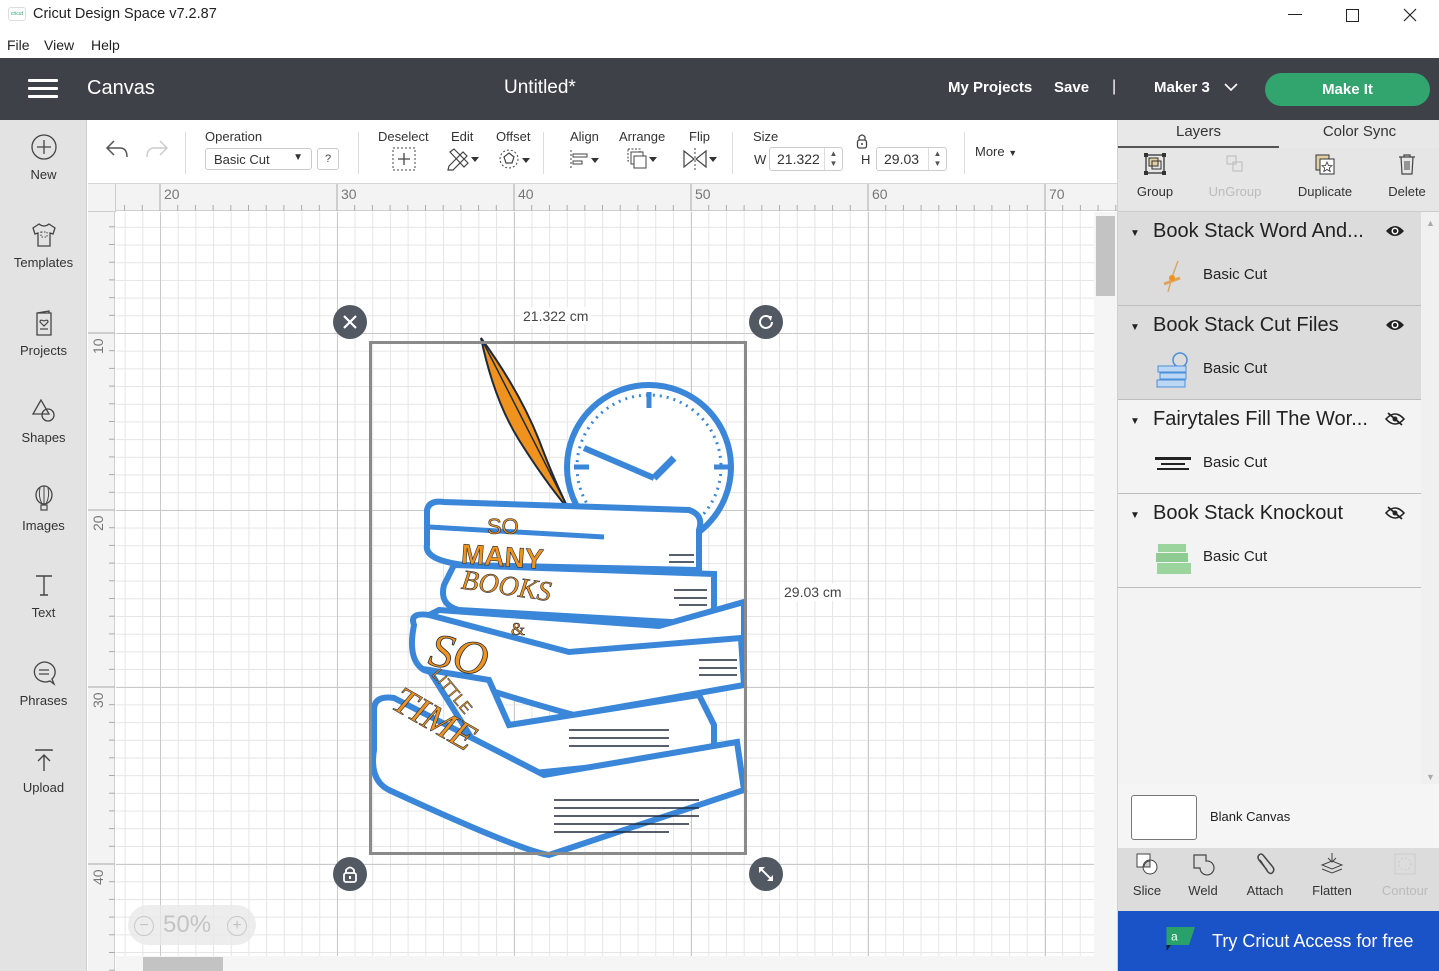 This screenshot has width=1439, height=971. I want to click on tab-color-sync: Color Sync, so click(1359, 131).